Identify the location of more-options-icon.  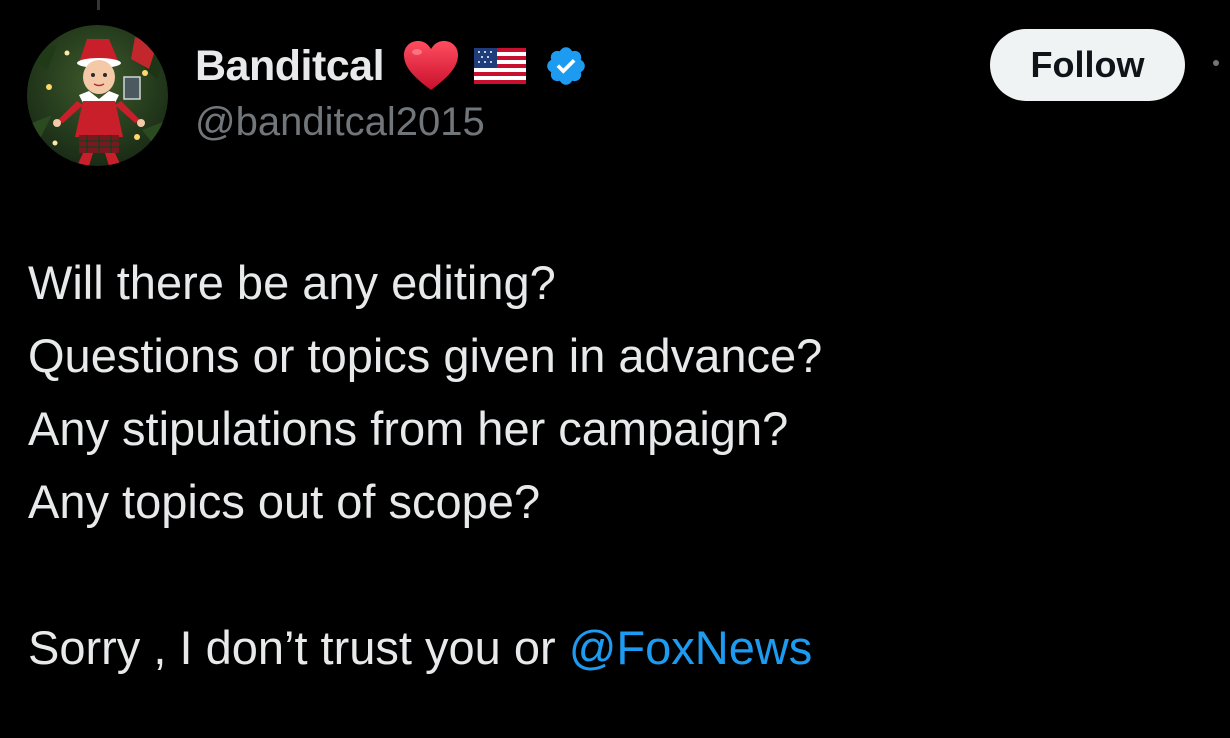
(1216, 63).